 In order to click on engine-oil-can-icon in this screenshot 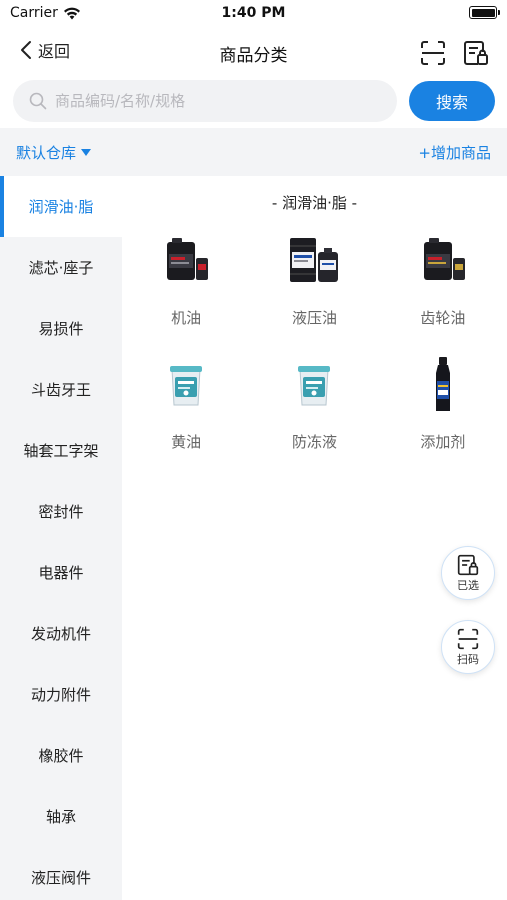, I will do `click(186, 261)`.